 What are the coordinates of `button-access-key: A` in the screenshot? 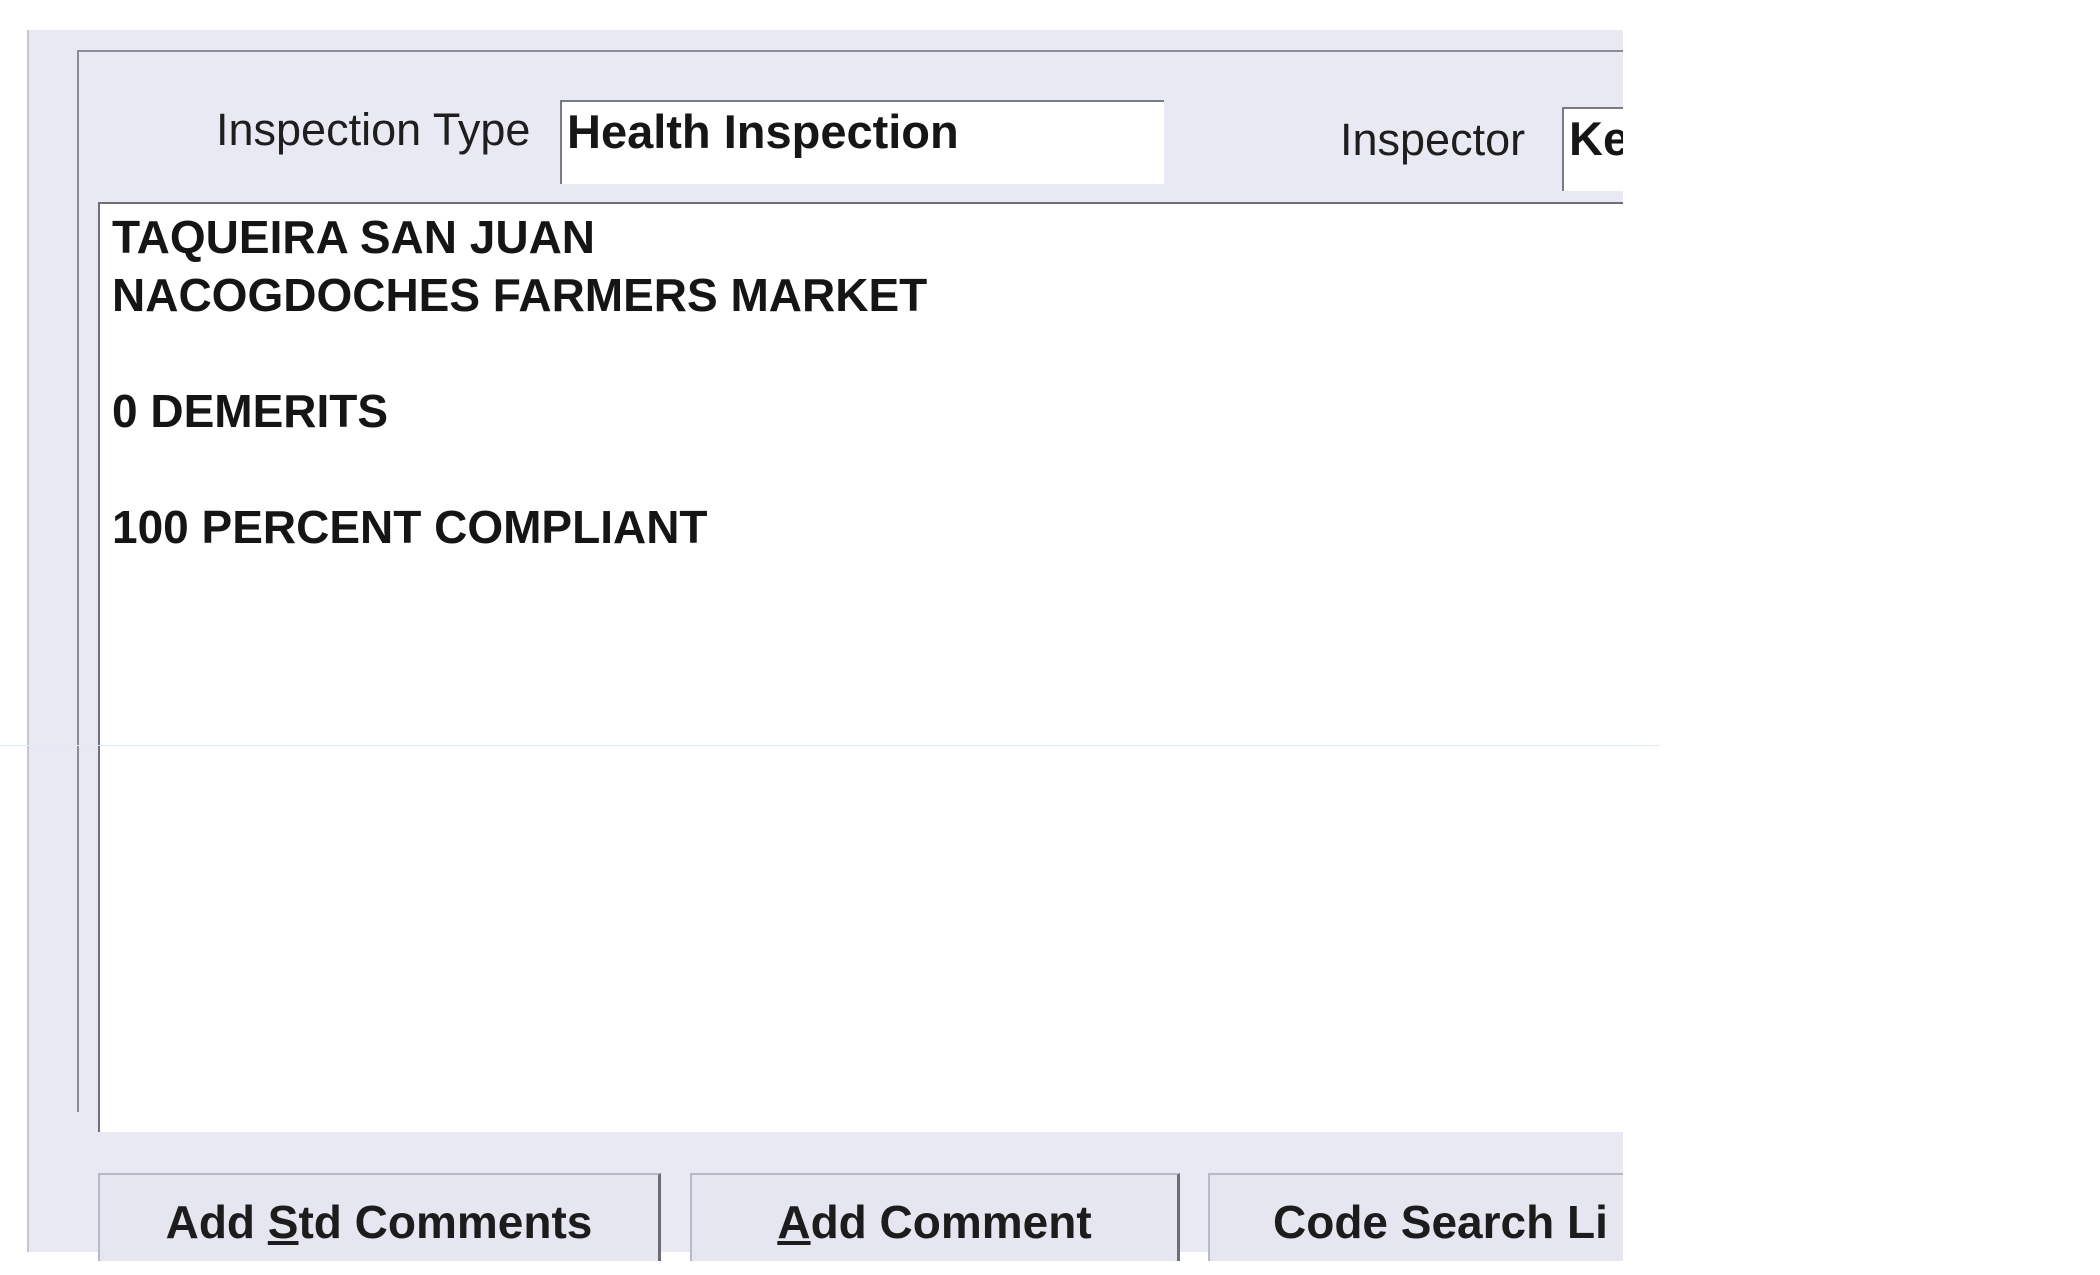 It's located at (794, 1222).